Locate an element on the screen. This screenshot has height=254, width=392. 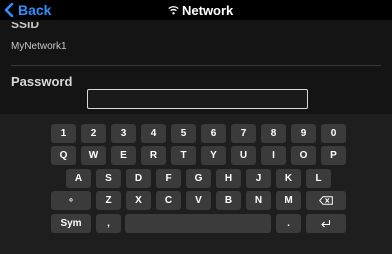
key-s: S is located at coordinates (108, 178).